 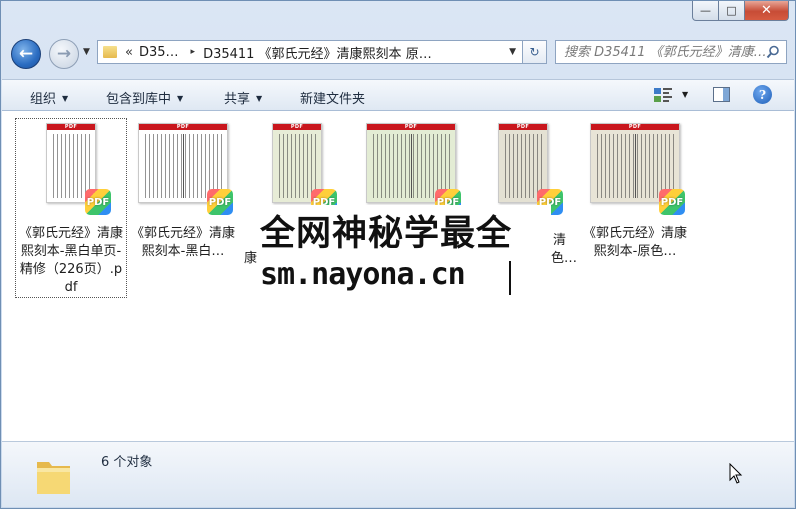 I want to click on address-chevron-down-icon: ▼, so click(x=512, y=52).